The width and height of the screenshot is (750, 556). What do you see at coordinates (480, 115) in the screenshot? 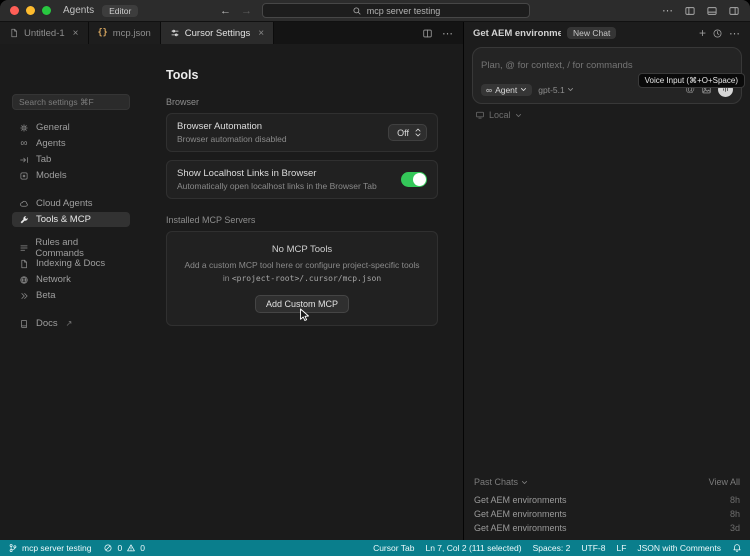
I see `local-machine-icon` at bounding box center [480, 115].